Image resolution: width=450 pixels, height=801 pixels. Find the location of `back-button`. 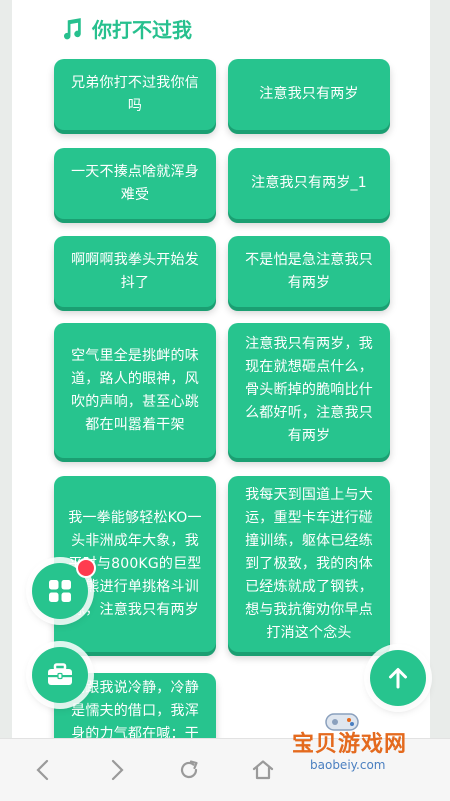

back-button is located at coordinates (43, 770).